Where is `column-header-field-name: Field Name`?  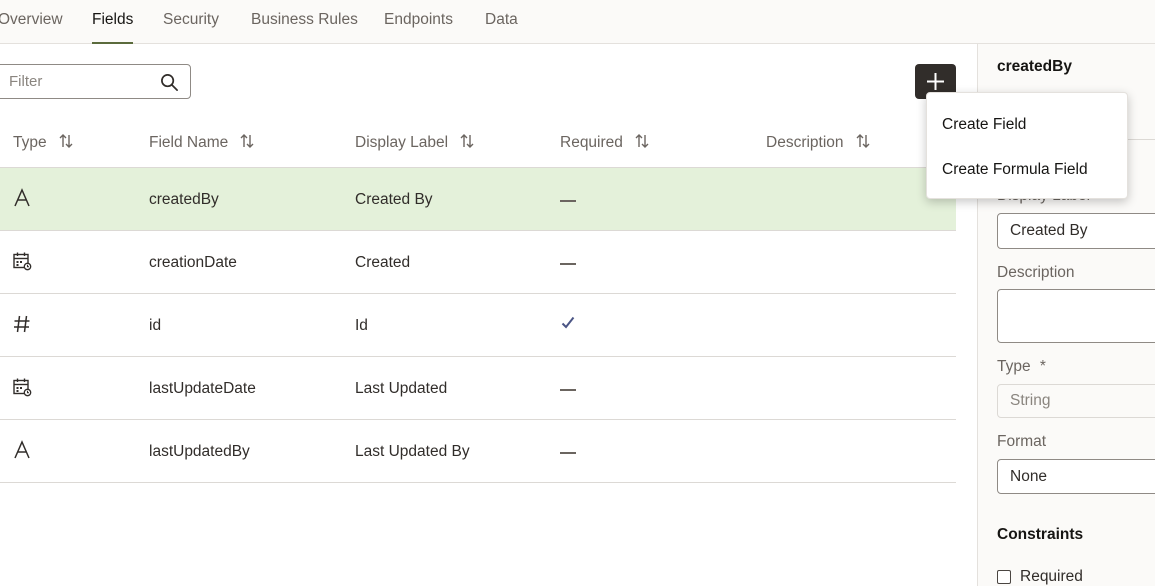
column-header-field-name: Field Name is located at coordinates (201, 146).